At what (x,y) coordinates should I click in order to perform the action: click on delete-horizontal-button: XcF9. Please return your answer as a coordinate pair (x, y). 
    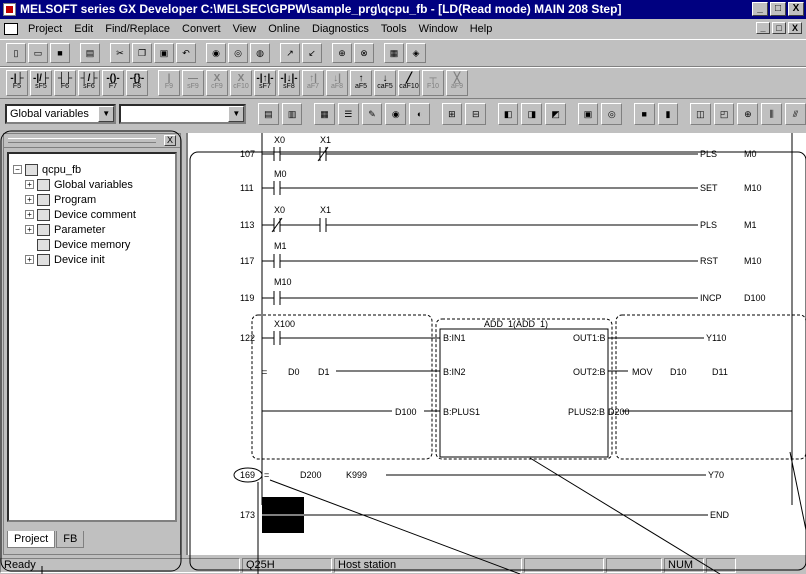
    Looking at the image, I should click on (217, 83).